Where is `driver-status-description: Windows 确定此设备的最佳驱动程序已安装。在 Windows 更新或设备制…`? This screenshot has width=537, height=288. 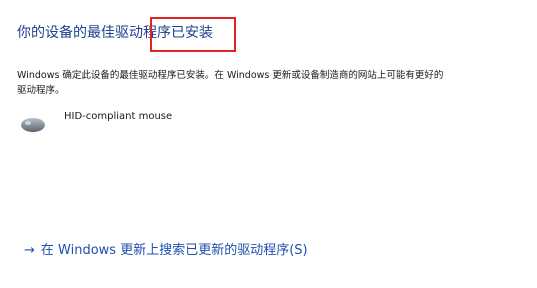 driver-status-description: Windows 确定此设备的最佳驱动程序已安装。在 Windows 更新或设备制… is located at coordinates (230, 83).